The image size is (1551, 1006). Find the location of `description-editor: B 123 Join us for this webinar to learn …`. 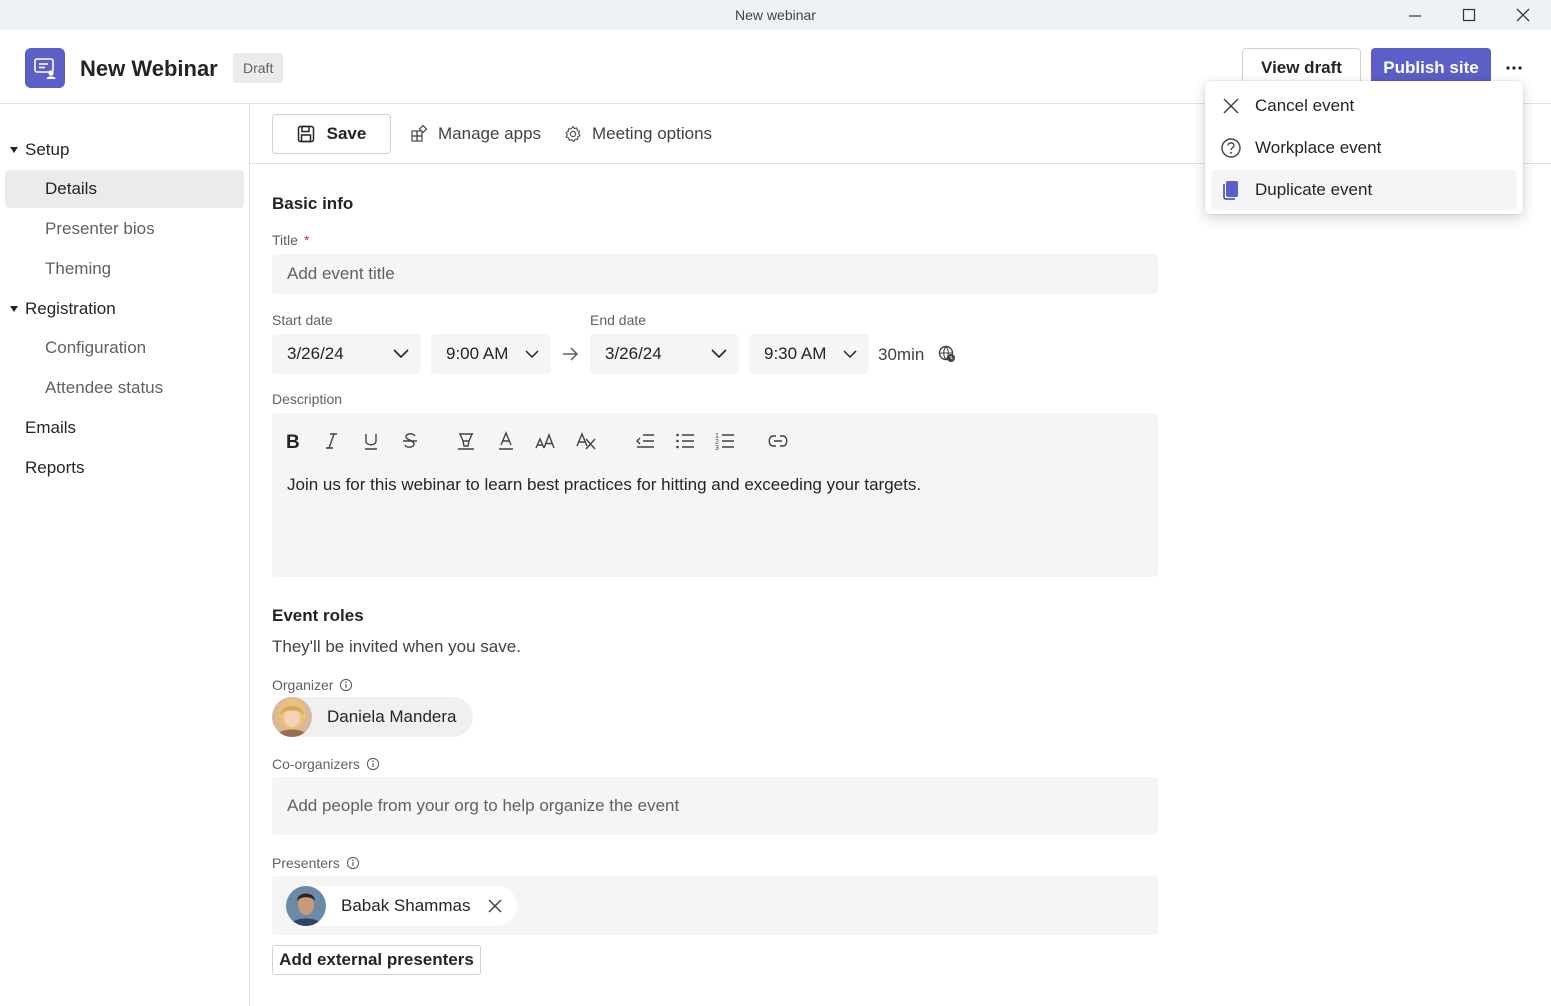

description-editor: B 123 Join us for this webinar to learn … is located at coordinates (715, 495).